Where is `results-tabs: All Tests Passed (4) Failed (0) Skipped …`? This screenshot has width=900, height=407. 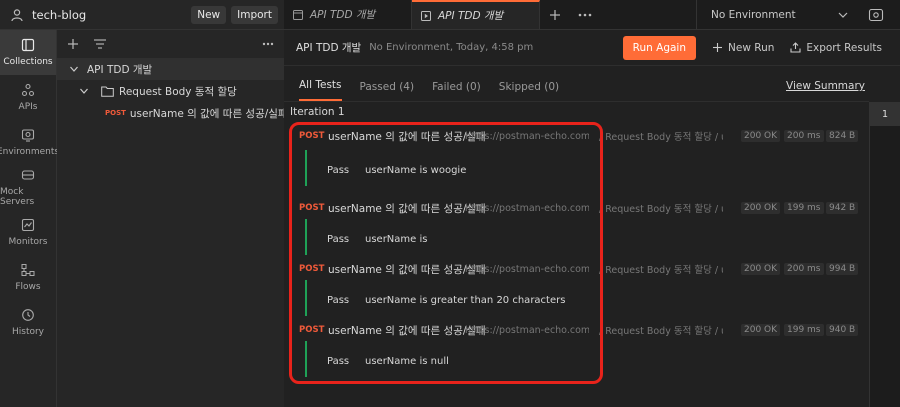
results-tabs: All Tests Passed (4) Failed (0) Skipped … is located at coordinates (576, 84).